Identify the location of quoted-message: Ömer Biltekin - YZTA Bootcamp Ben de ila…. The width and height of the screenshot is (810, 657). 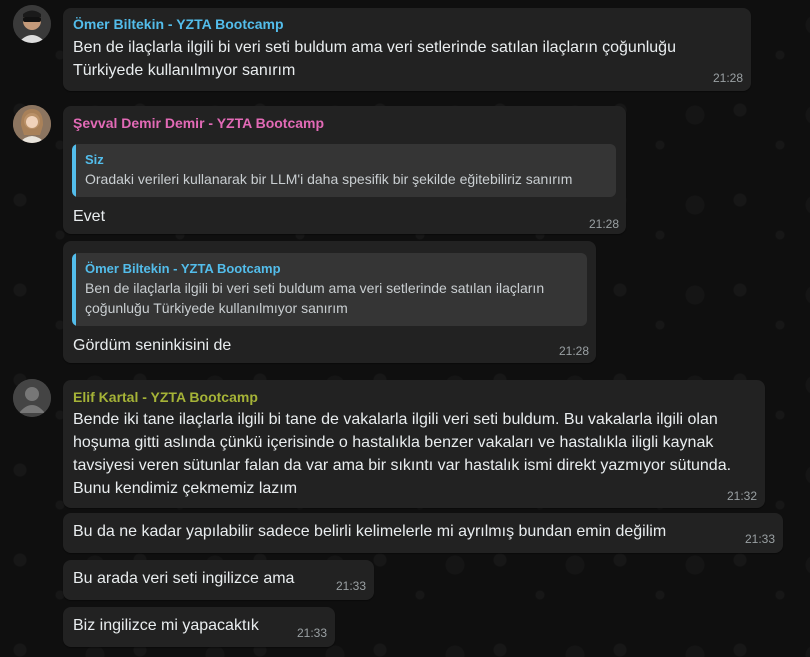
(329, 289).